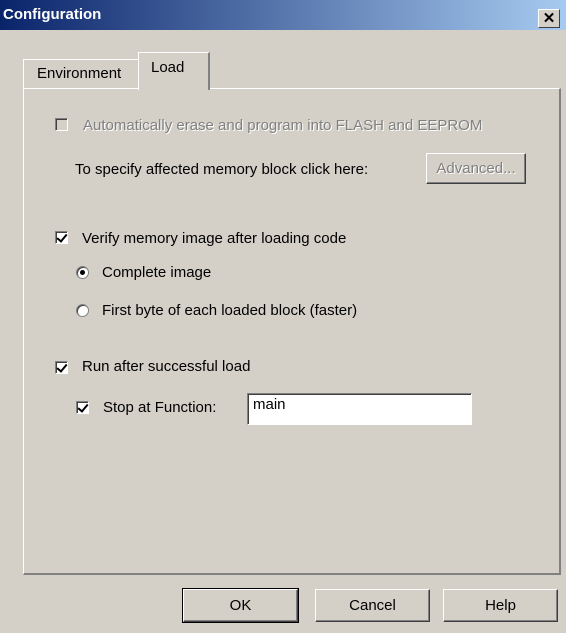 Image resolution: width=566 pixels, height=633 pixels. Describe the element at coordinates (52, 14) in the screenshot. I see `window-title: Configuration` at that location.